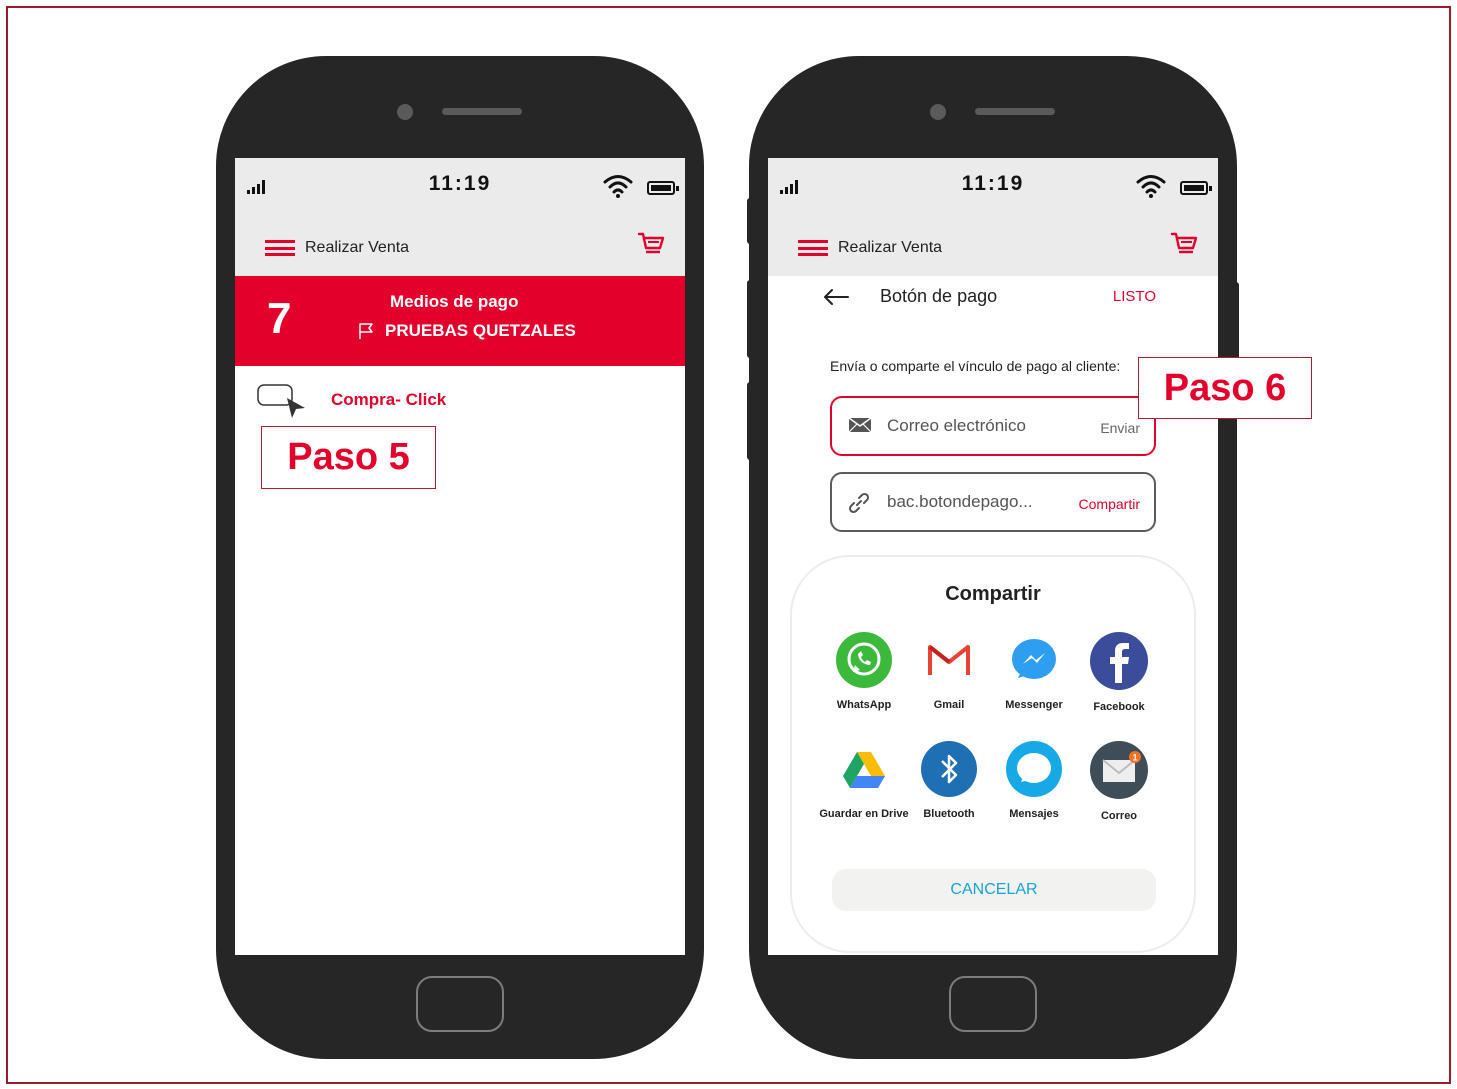 The image size is (1457, 1089). Describe the element at coordinates (864, 770) in the screenshot. I see `drive-icon` at that location.